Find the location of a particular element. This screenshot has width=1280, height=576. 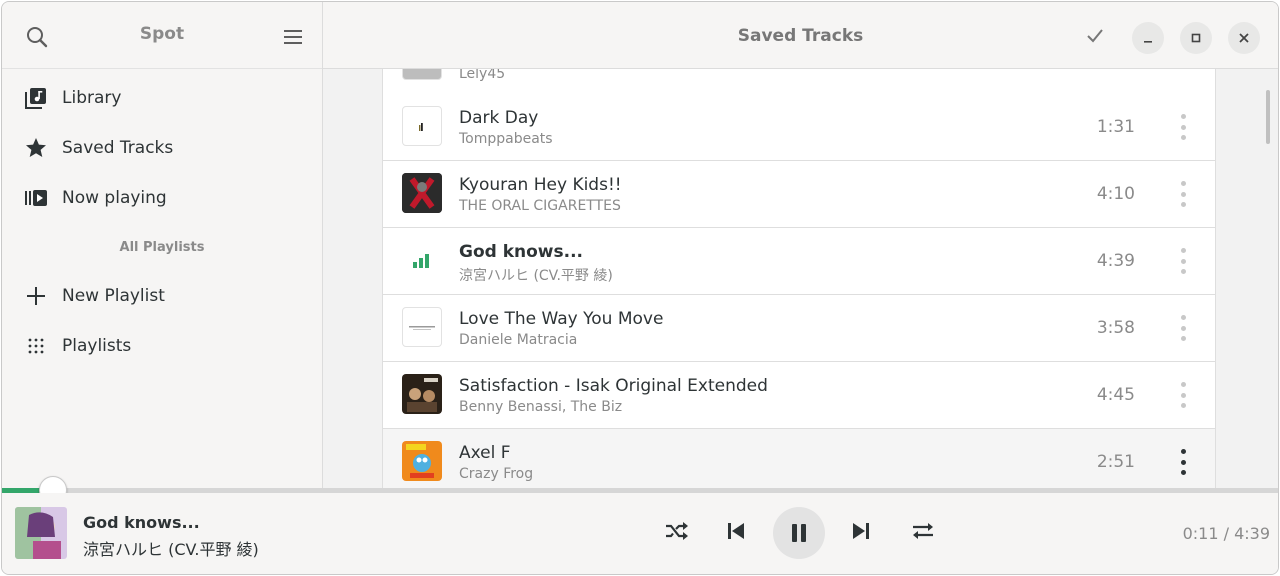

previous-button is located at coordinates (736, 531).